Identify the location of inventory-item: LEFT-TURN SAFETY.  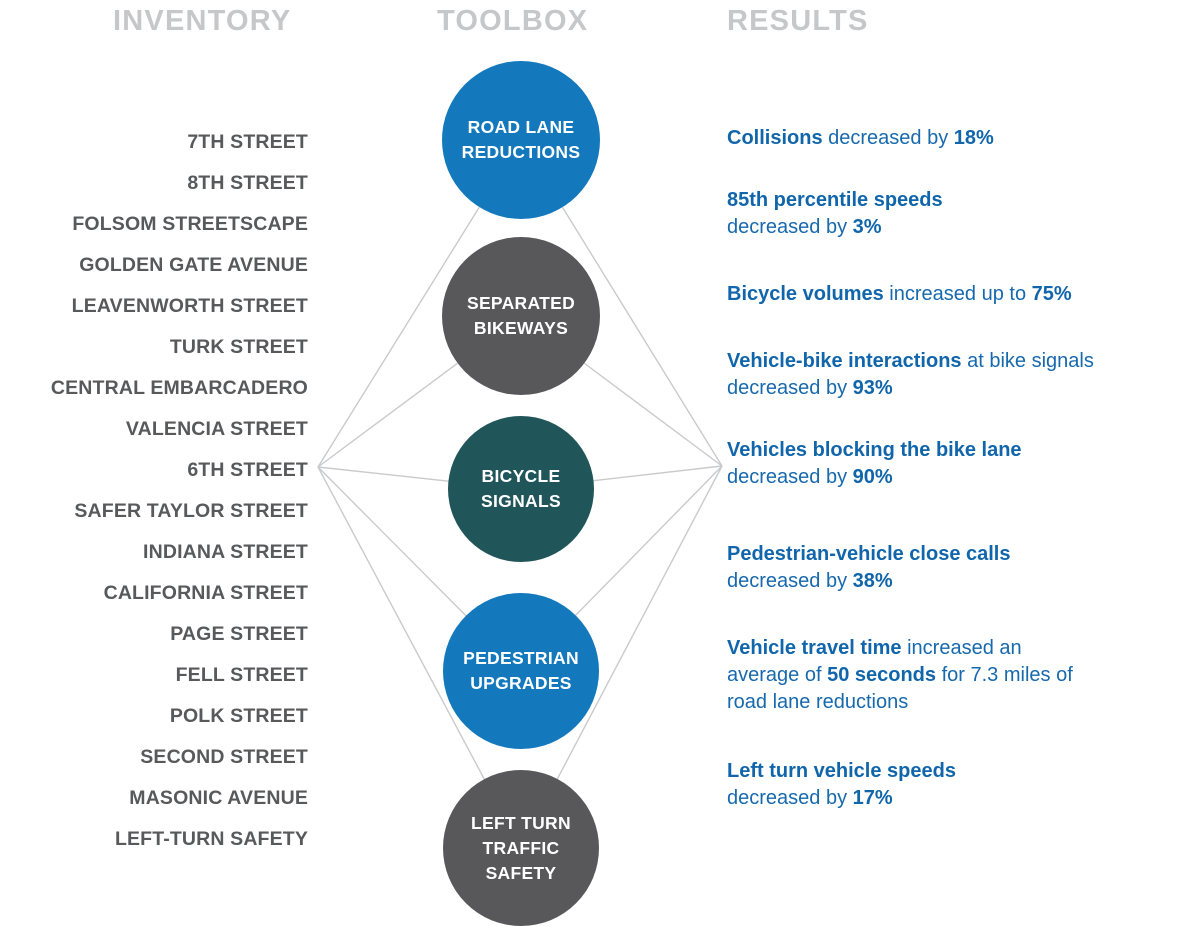
(211, 839).